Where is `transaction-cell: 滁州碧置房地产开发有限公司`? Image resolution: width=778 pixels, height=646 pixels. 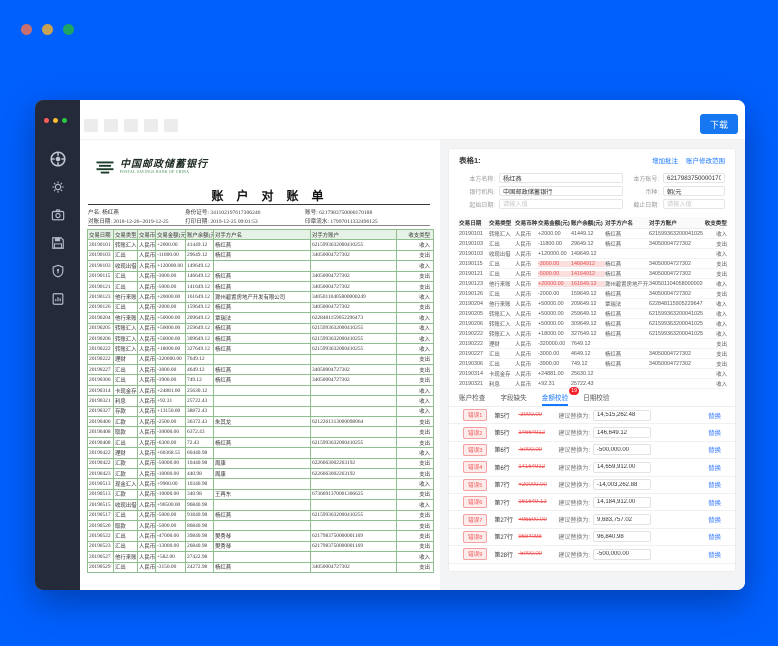
transaction-cell: 滁州碧置房地产开发有限公司 is located at coordinates (627, 284).